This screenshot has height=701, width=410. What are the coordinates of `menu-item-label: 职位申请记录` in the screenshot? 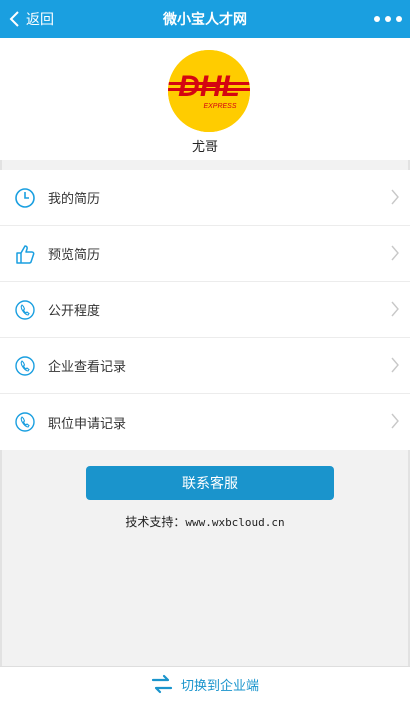 It's located at (87, 424).